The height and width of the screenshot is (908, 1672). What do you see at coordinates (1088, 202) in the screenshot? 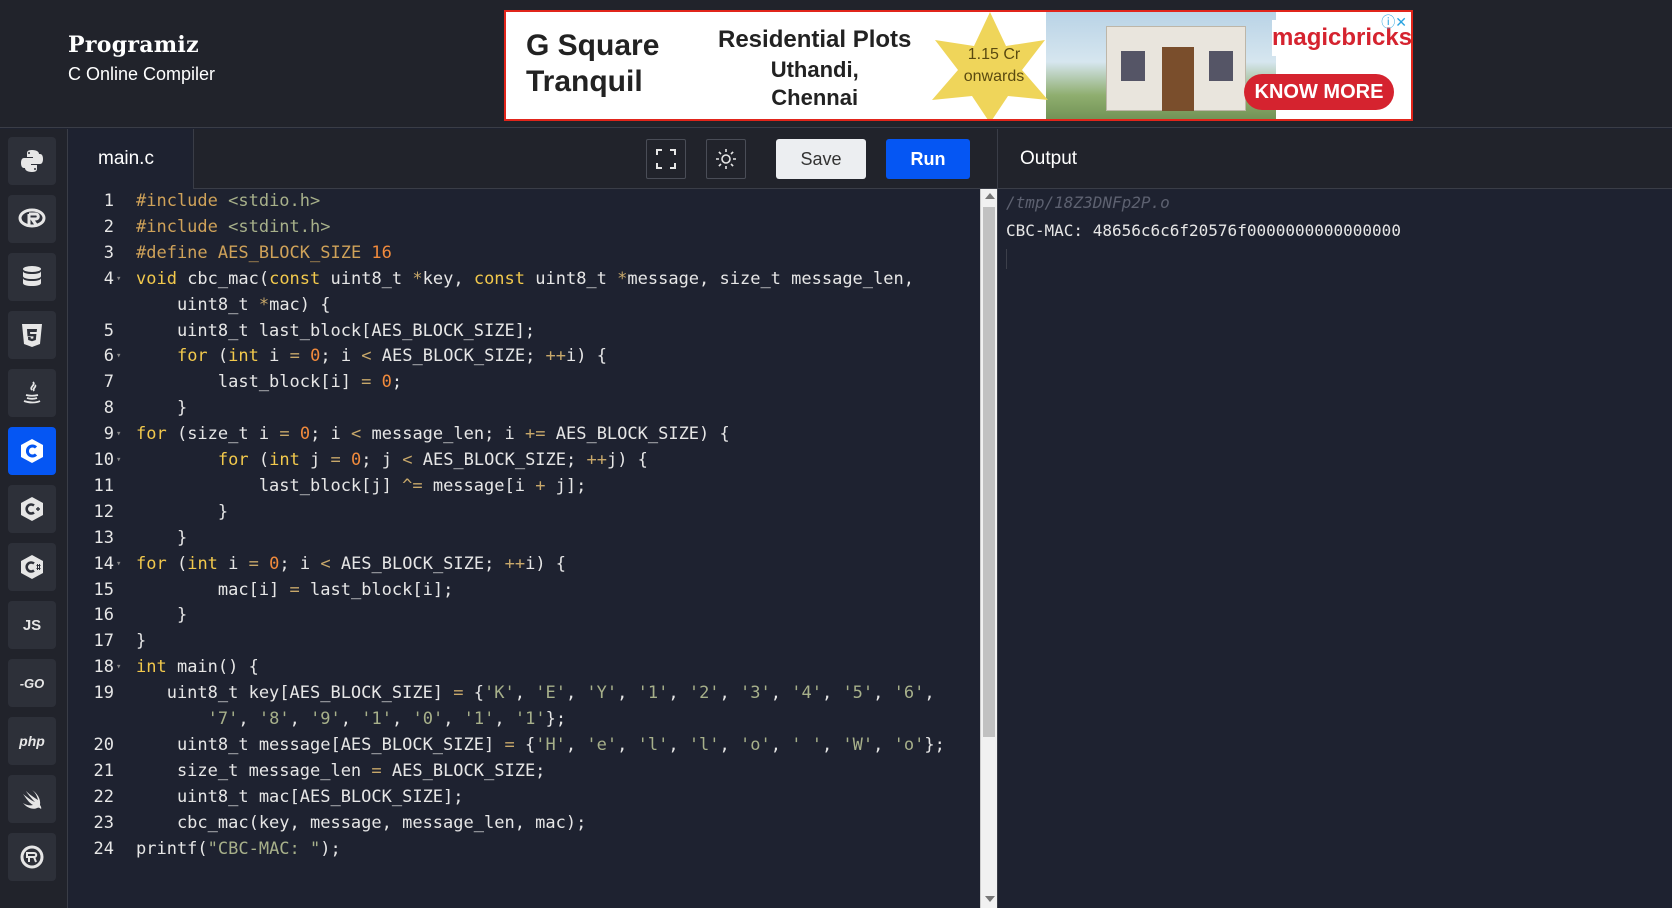
I see `output-file-path: /tmp/18Z3DNFp2P.o` at bounding box center [1088, 202].